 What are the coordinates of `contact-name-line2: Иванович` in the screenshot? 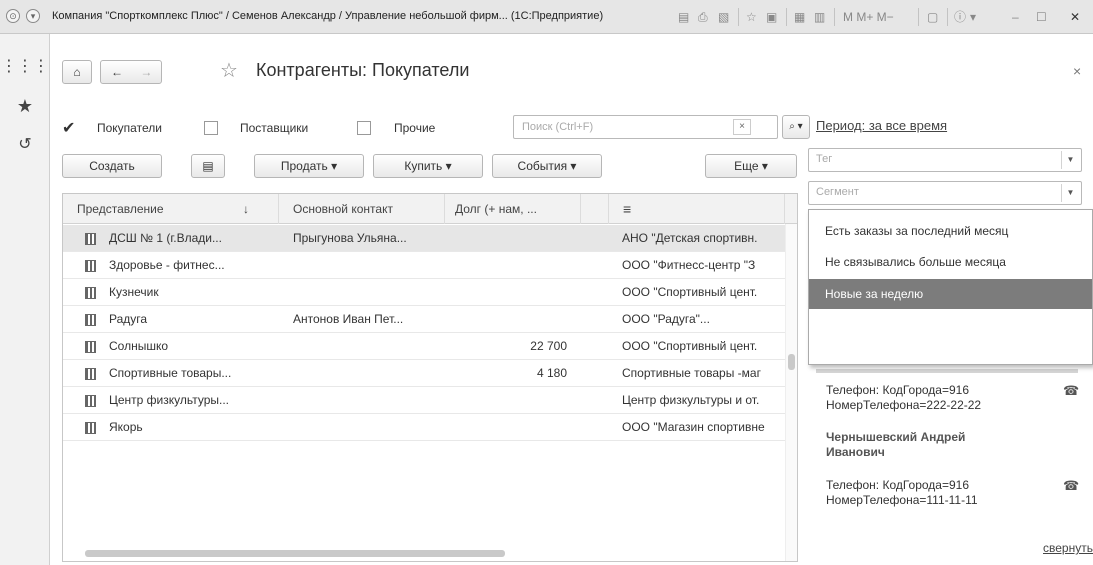 It's located at (855, 452).